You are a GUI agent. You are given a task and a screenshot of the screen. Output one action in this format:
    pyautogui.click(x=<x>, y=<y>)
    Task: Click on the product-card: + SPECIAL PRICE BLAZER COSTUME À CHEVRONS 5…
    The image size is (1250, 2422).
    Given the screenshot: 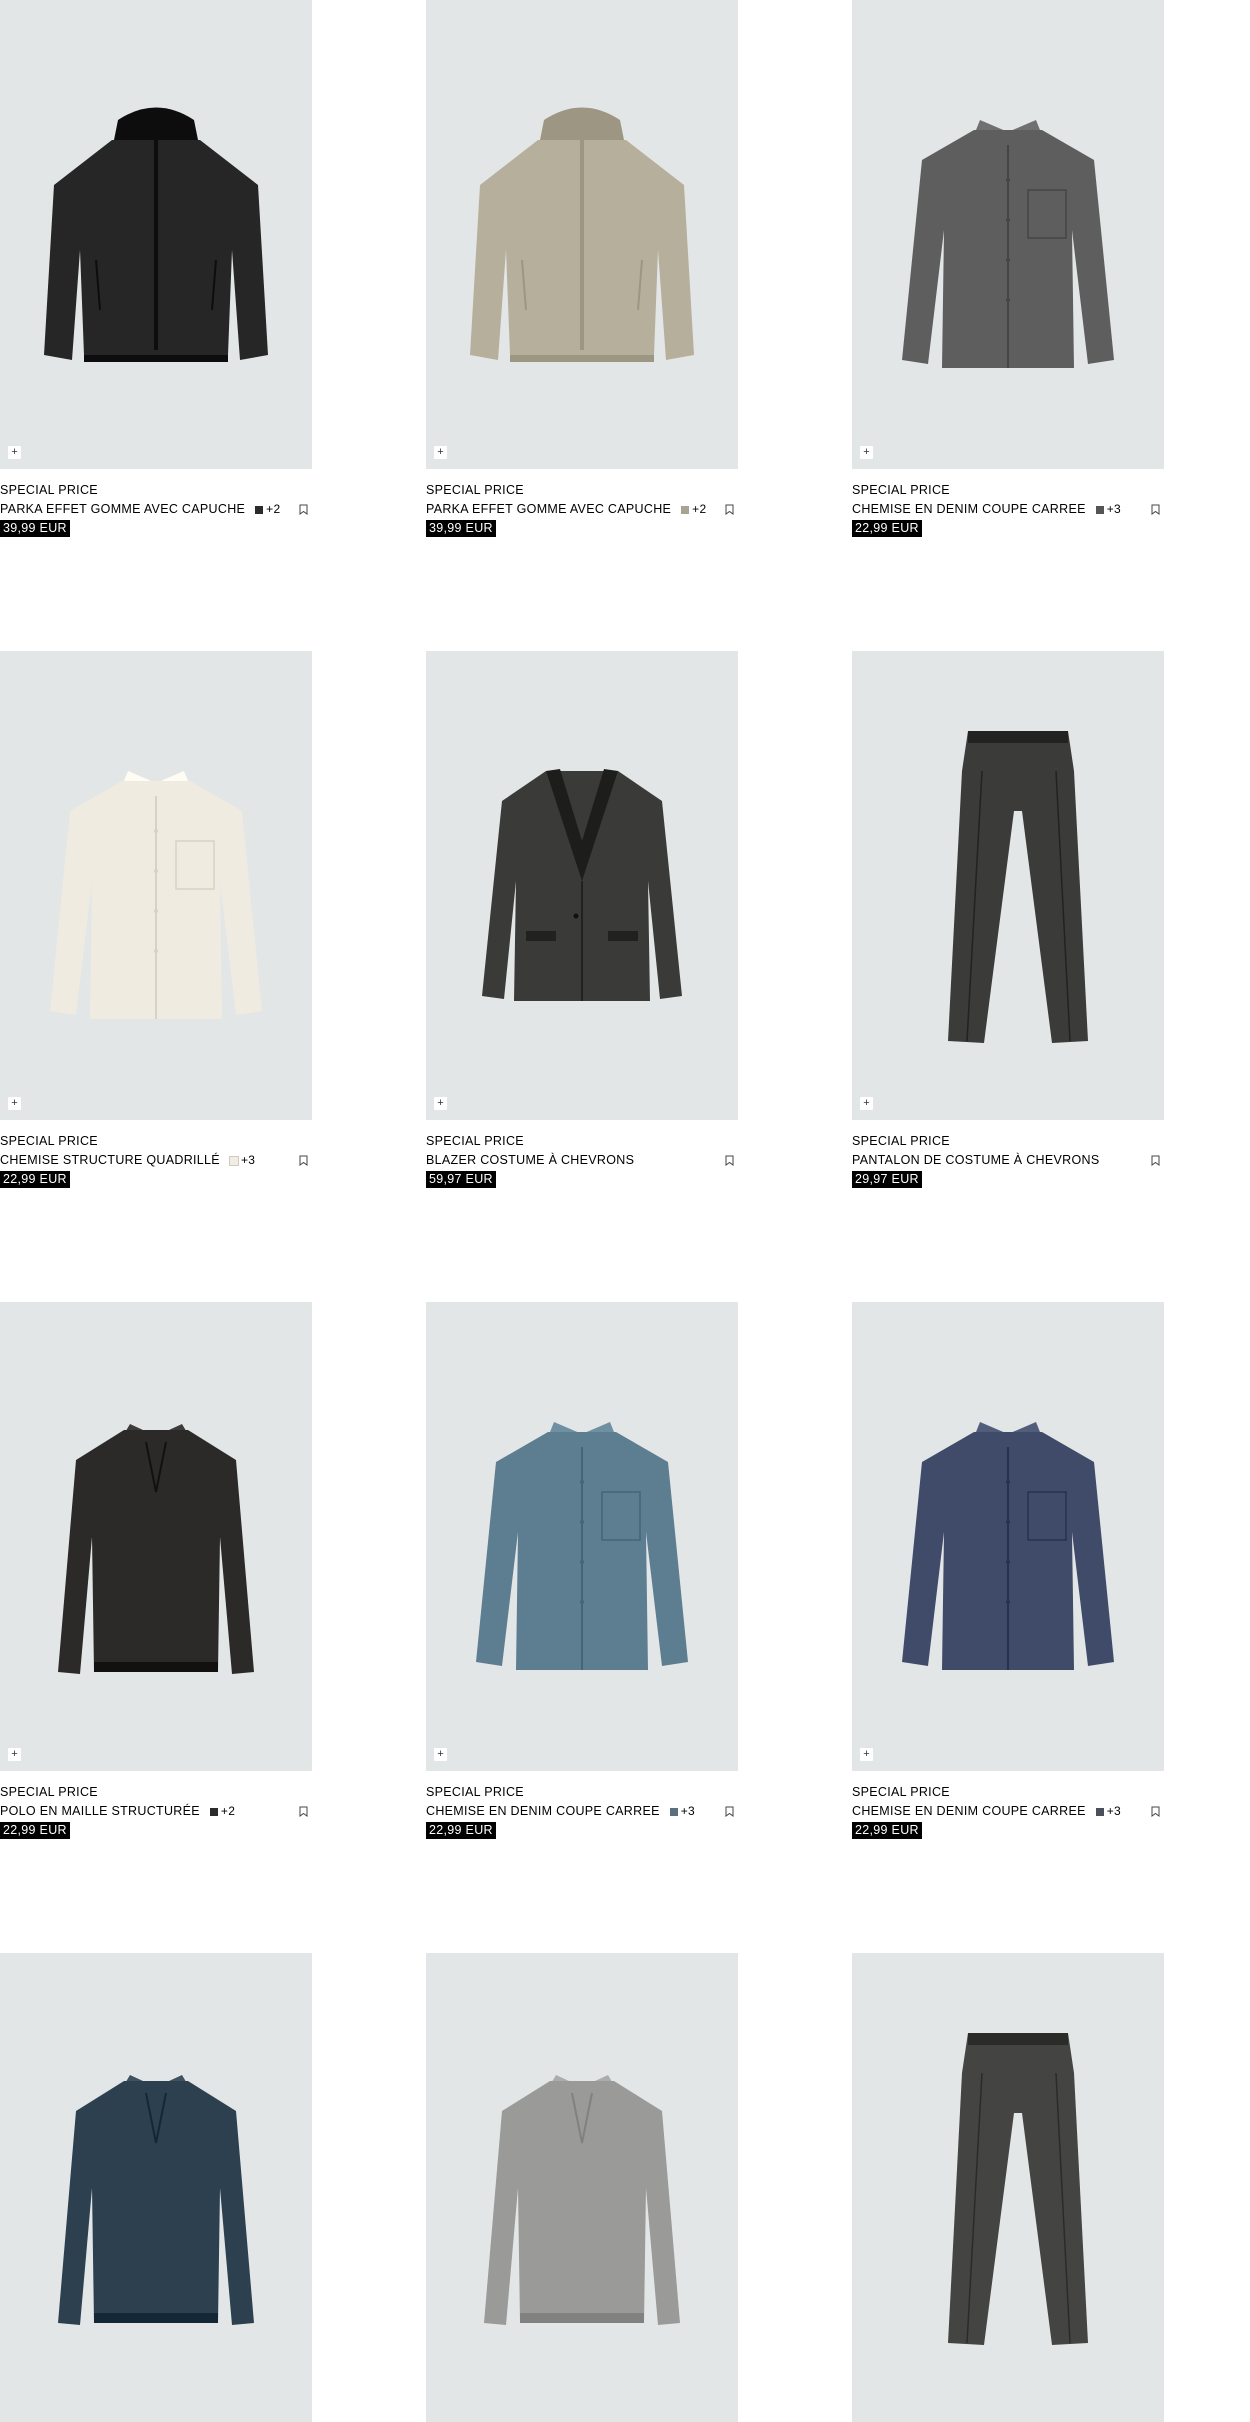 What is the action you would take?
    pyautogui.click(x=582, y=920)
    